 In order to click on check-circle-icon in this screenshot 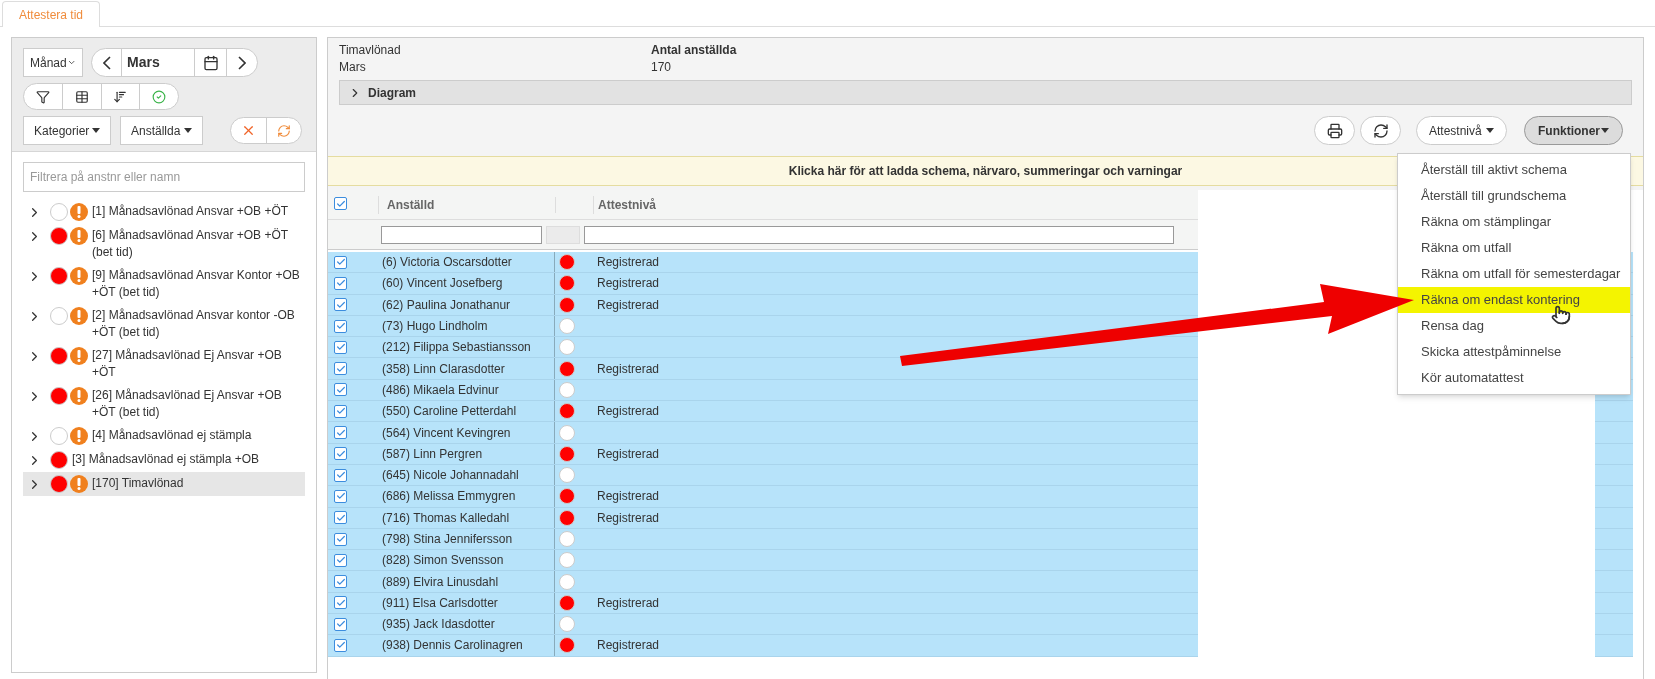, I will do `click(159, 96)`.